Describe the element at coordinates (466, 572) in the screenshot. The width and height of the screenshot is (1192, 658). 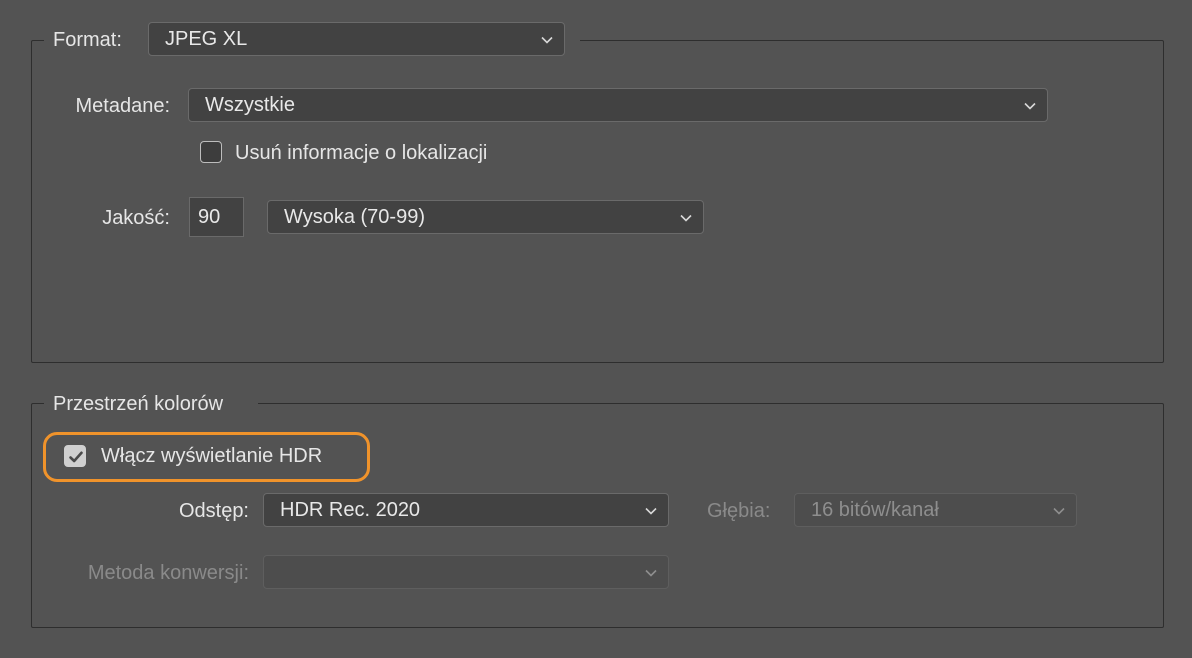
I see `conversion-select` at that location.